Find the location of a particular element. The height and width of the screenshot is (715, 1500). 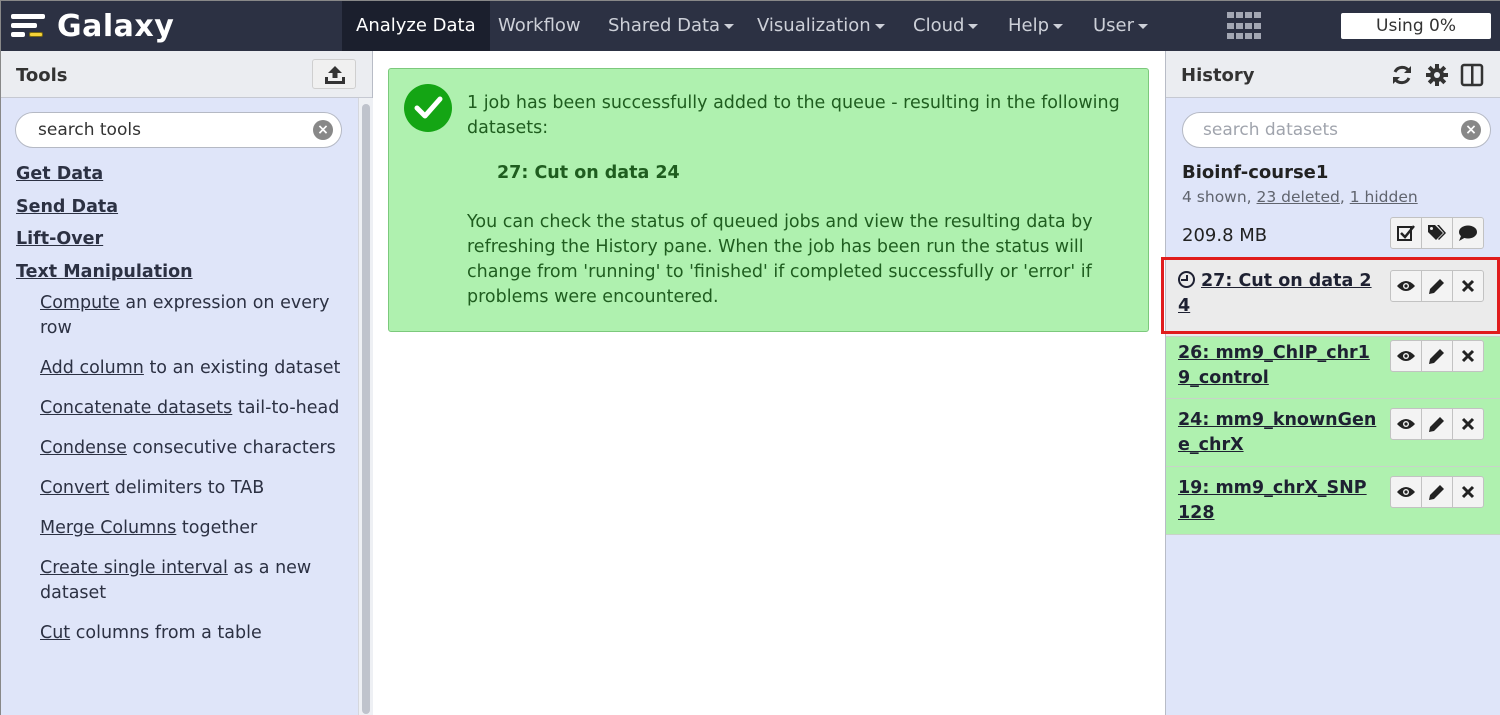

tool-link: Condense is located at coordinates (83, 448).